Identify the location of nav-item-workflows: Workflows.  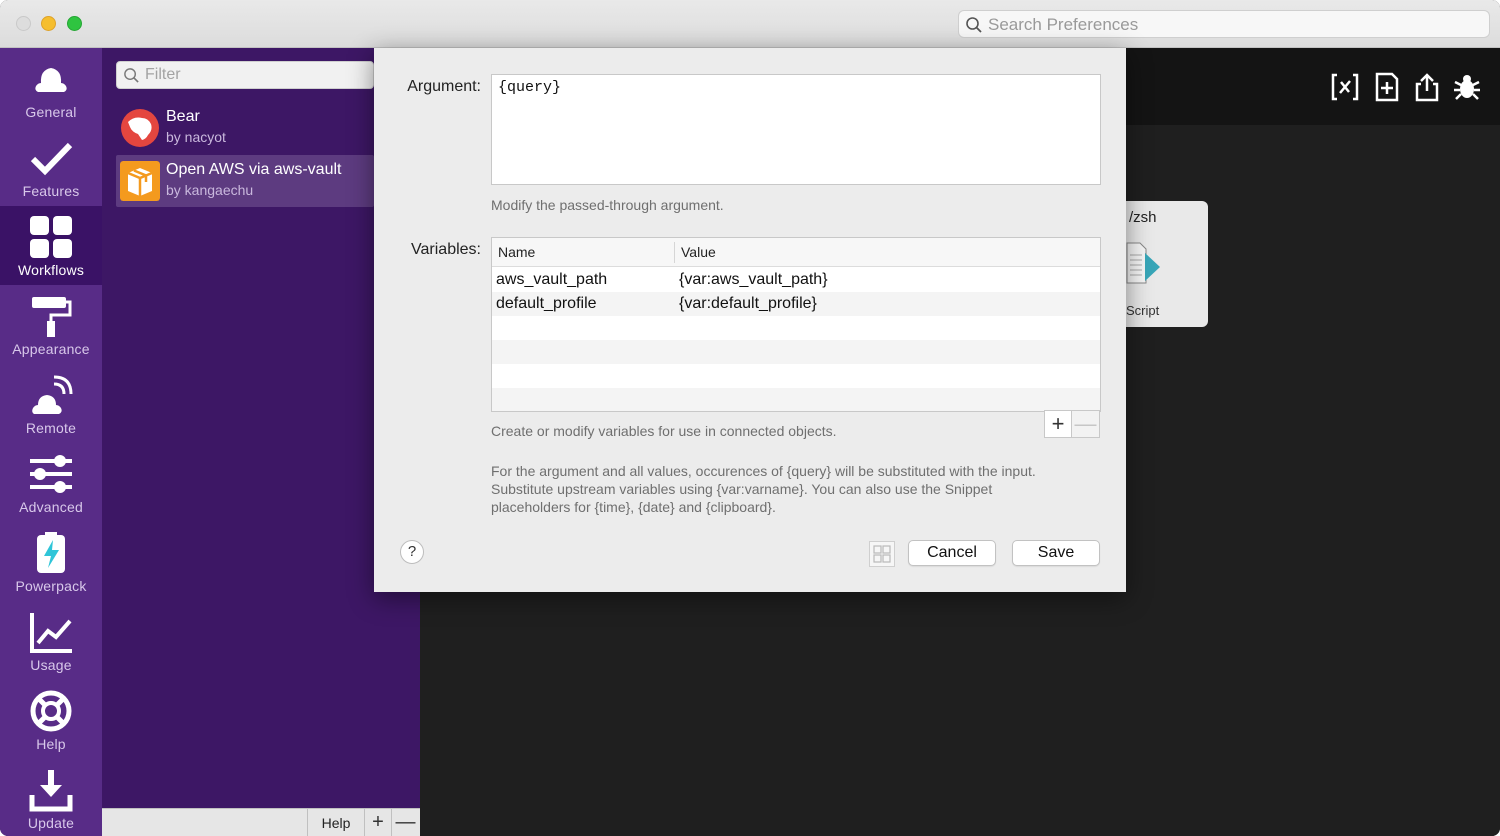
(51, 245).